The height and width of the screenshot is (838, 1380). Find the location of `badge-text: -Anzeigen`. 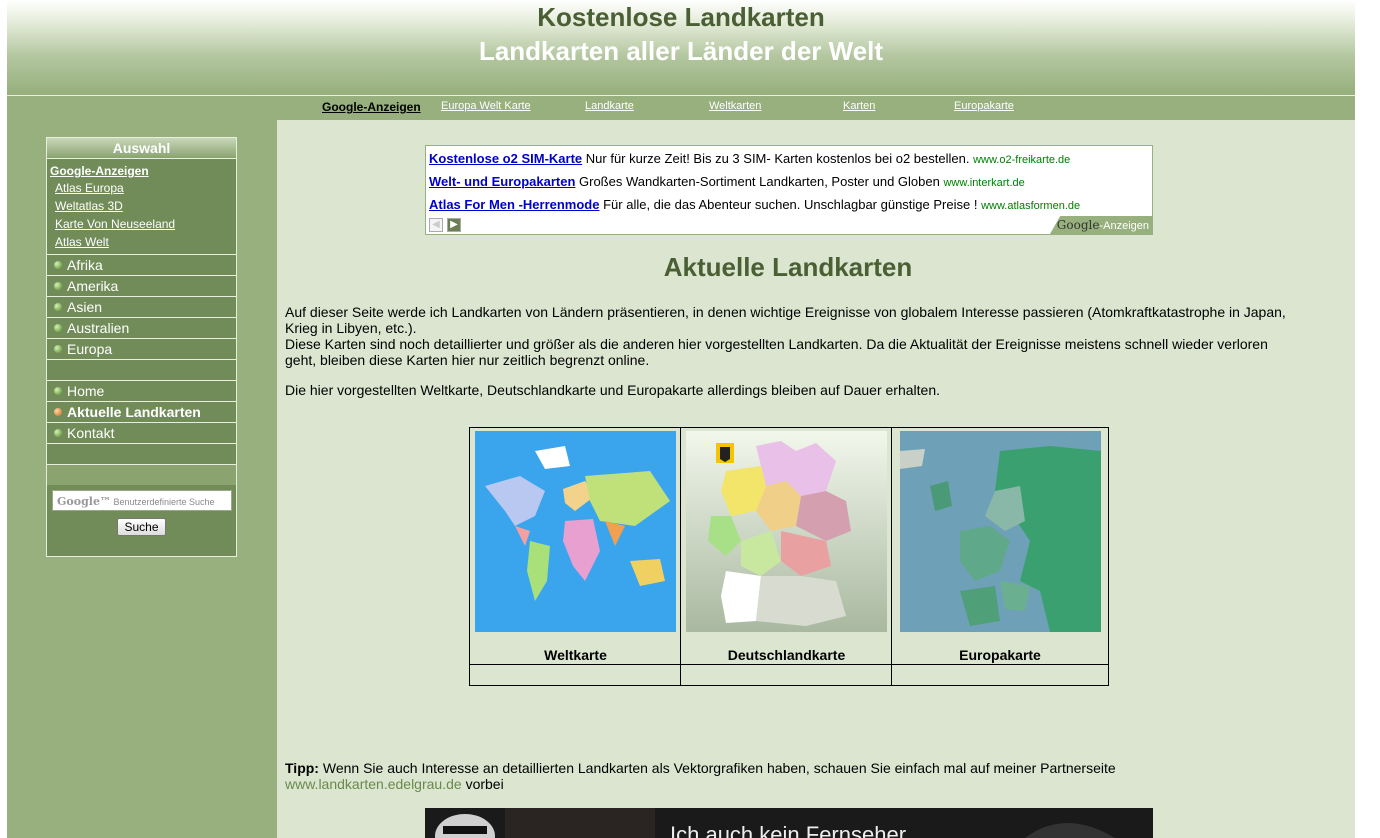

badge-text: -Anzeigen is located at coordinates (1124, 226).